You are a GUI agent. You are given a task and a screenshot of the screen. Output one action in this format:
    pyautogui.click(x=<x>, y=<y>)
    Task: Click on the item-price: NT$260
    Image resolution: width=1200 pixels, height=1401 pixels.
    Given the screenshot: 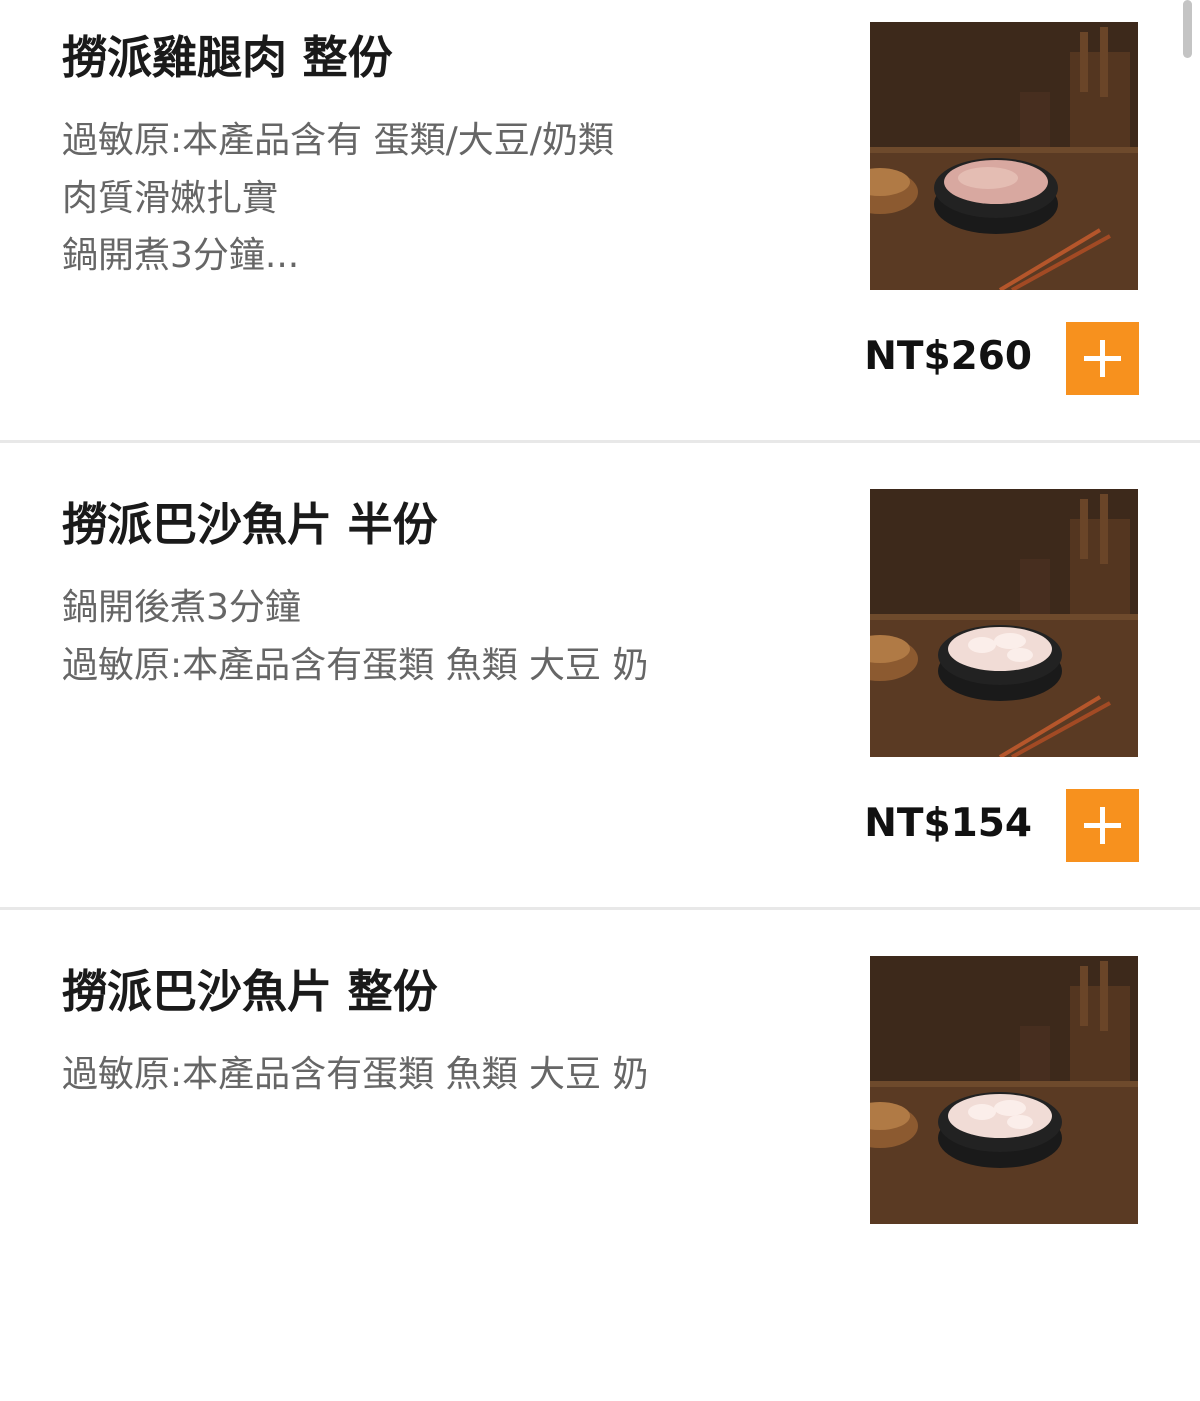 What is the action you would take?
    pyautogui.click(x=948, y=356)
    